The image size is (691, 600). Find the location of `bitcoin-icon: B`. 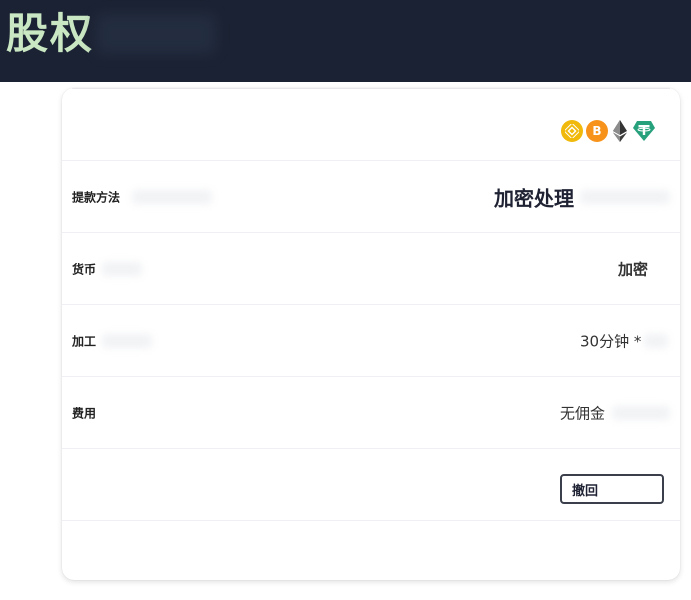

bitcoin-icon: B is located at coordinates (597, 131).